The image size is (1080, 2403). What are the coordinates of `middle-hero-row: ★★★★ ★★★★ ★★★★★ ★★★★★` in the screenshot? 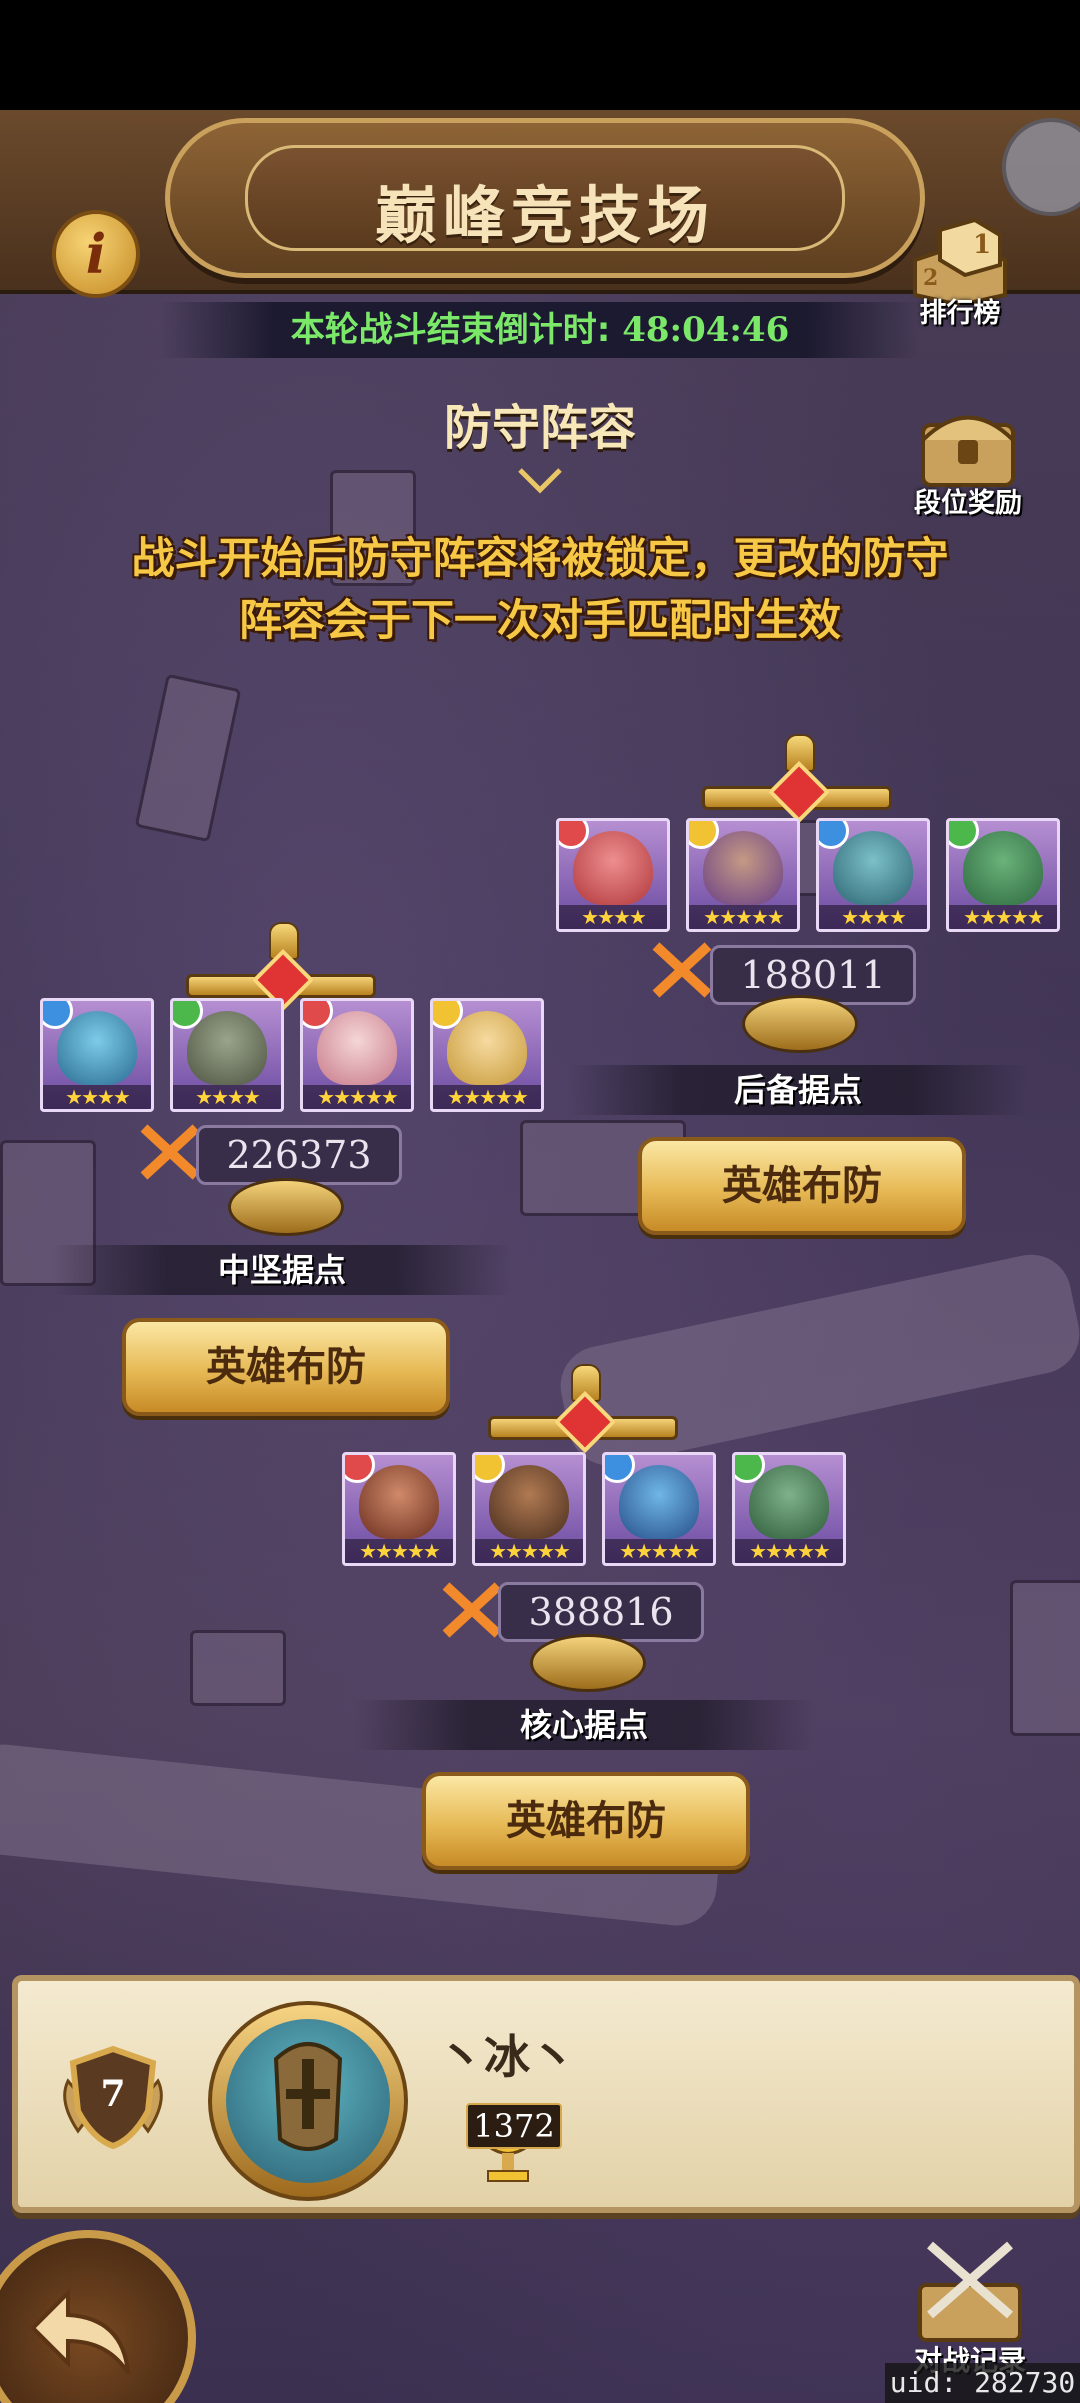 It's located at (292, 1055).